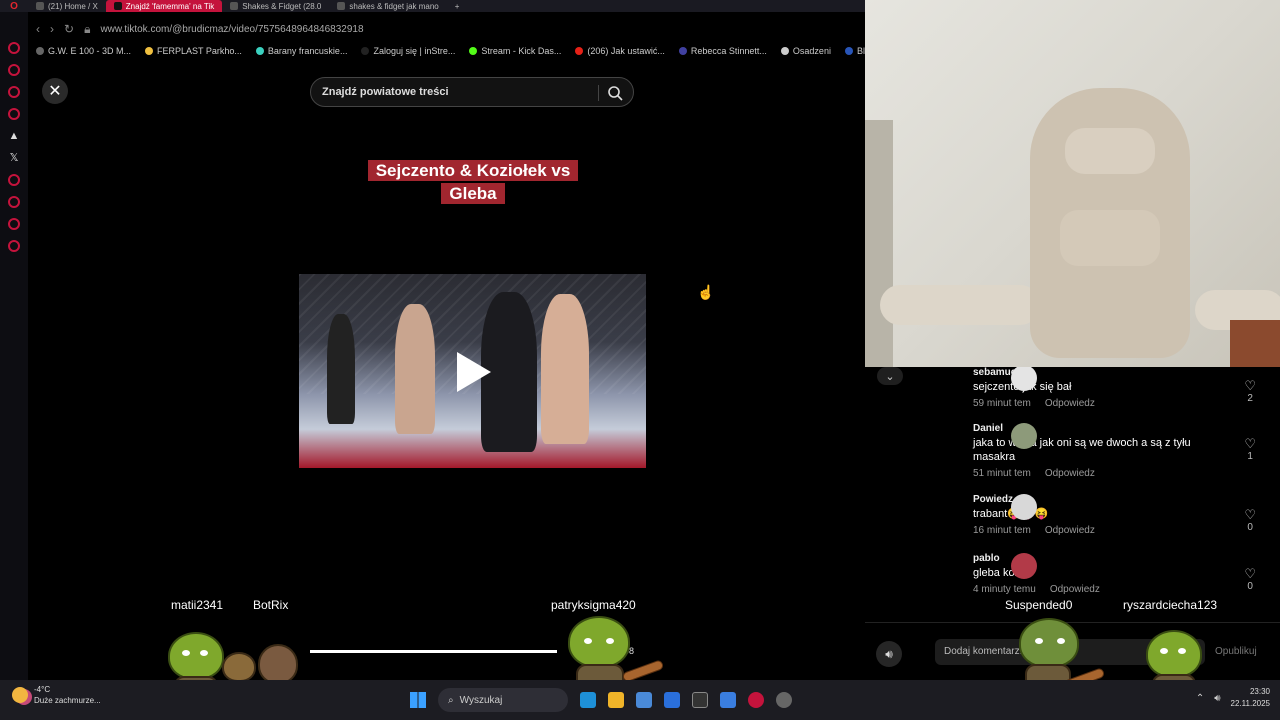  What do you see at coordinates (503, 700) in the screenshot?
I see `taskbar-search: ⌕ Wyszukaj` at bounding box center [503, 700].